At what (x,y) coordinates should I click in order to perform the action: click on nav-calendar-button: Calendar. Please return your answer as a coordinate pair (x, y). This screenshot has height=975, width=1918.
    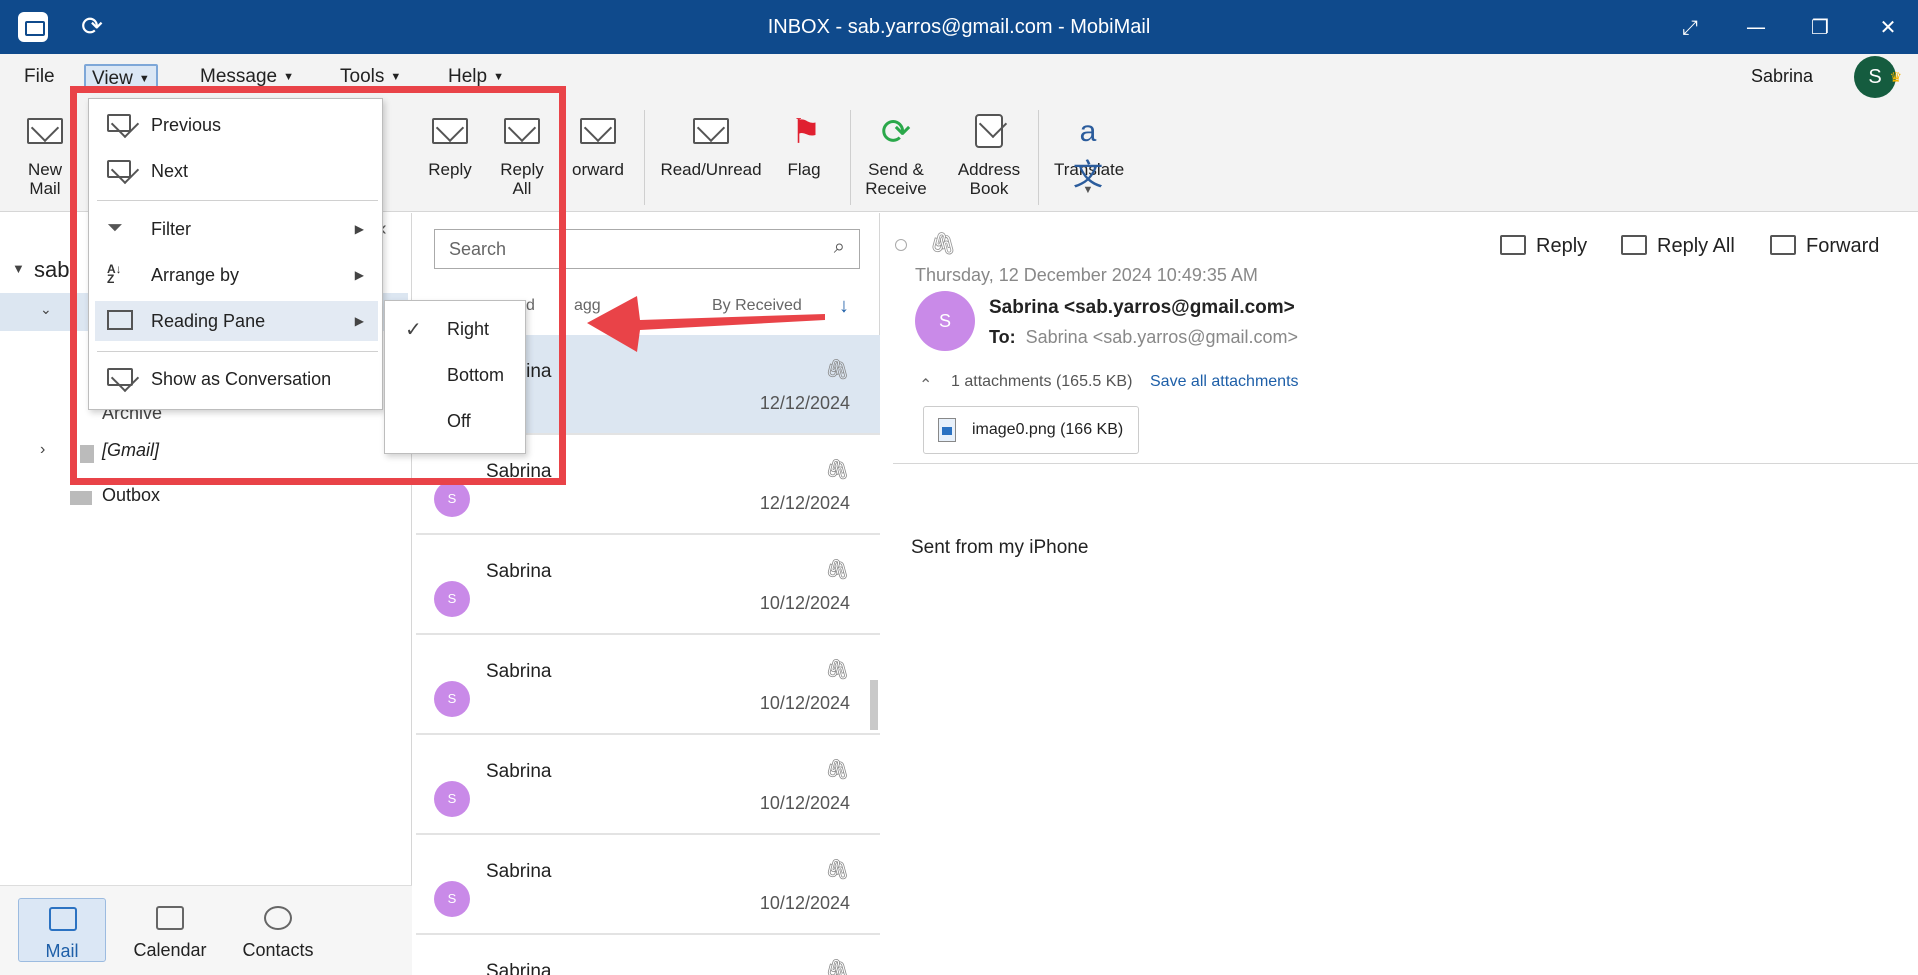
    Looking at the image, I should click on (170, 930).